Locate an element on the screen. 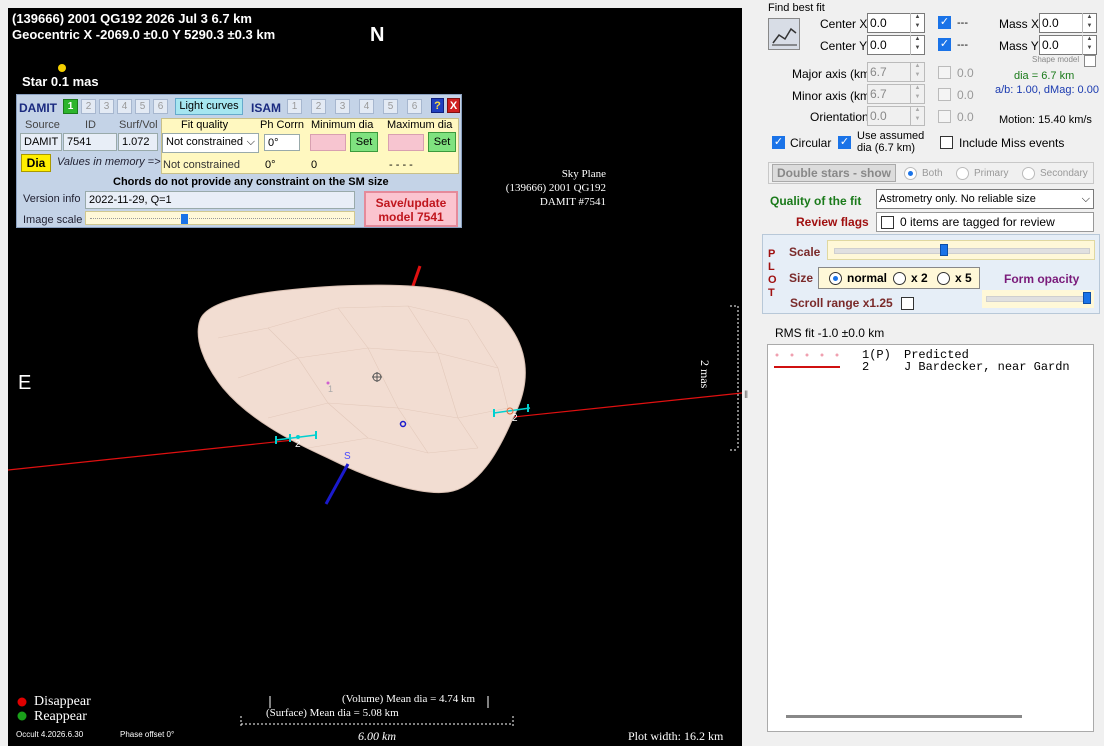 The height and width of the screenshot is (746, 1104). pole-label: S is located at coordinates (347, 456).